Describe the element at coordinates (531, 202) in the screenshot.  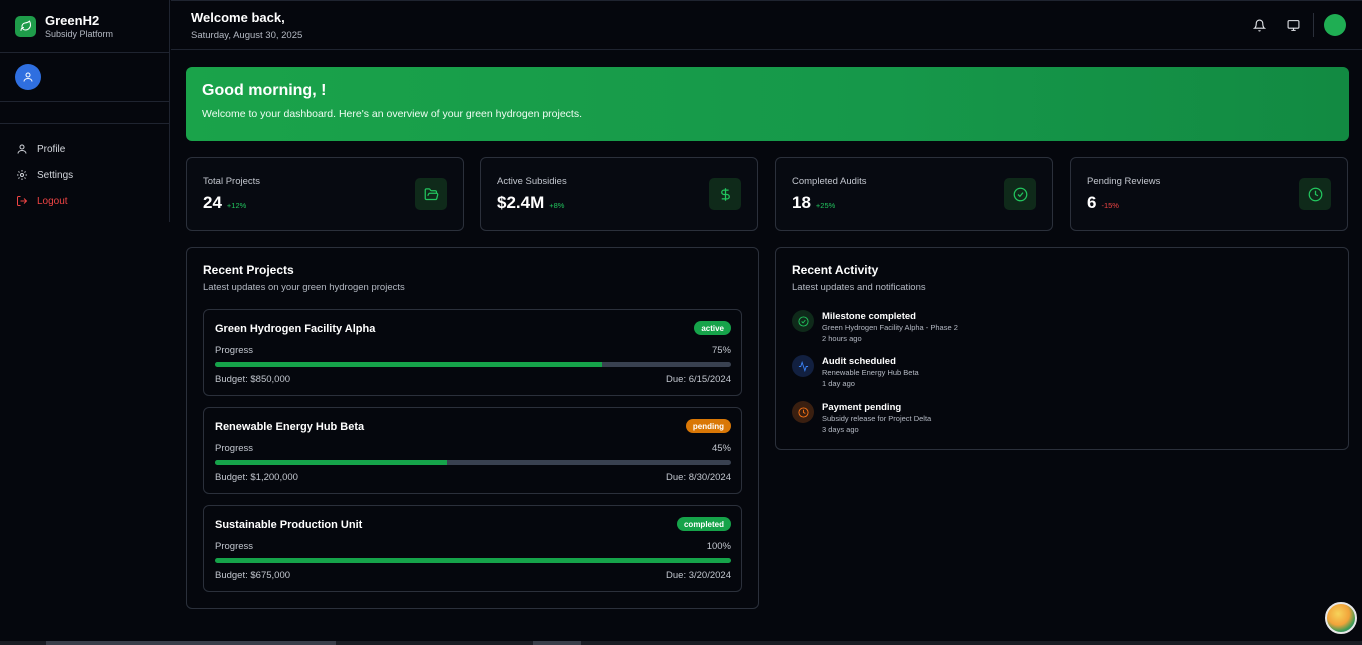
I see `stat-value: $2.4M +8%` at that location.